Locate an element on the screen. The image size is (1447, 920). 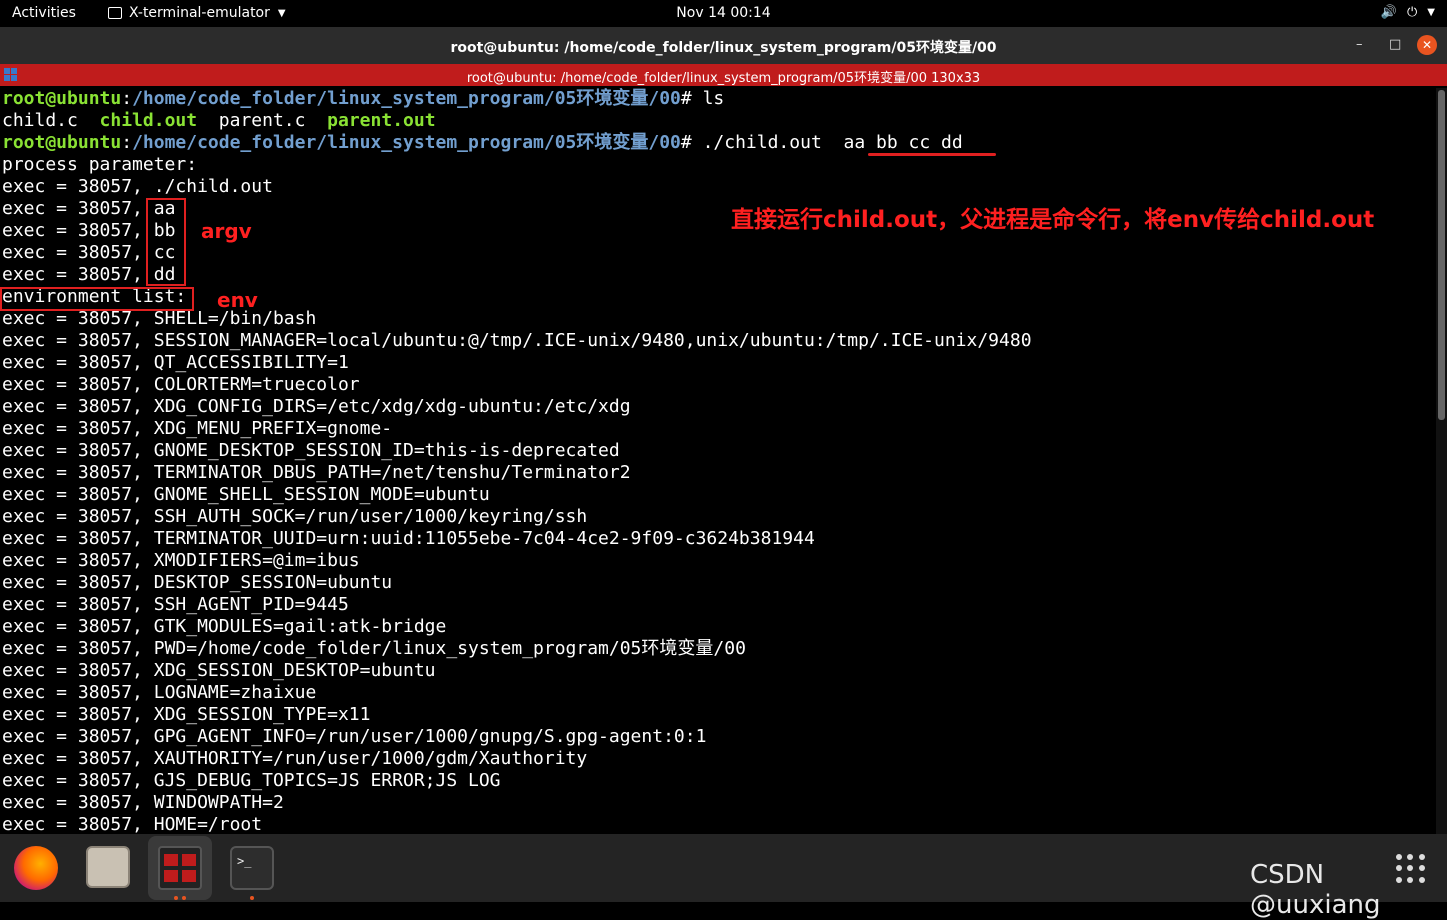
env-value: GTK_MODULES=gail:atk-bridge is located at coordinates (300, 626).